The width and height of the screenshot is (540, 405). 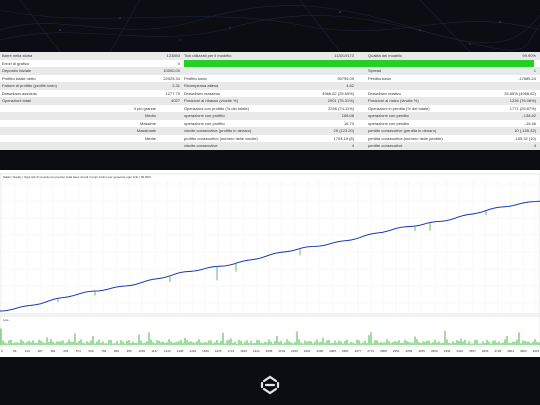 I want to click on x-tick-label: 4015, so click(x=536, y=351).